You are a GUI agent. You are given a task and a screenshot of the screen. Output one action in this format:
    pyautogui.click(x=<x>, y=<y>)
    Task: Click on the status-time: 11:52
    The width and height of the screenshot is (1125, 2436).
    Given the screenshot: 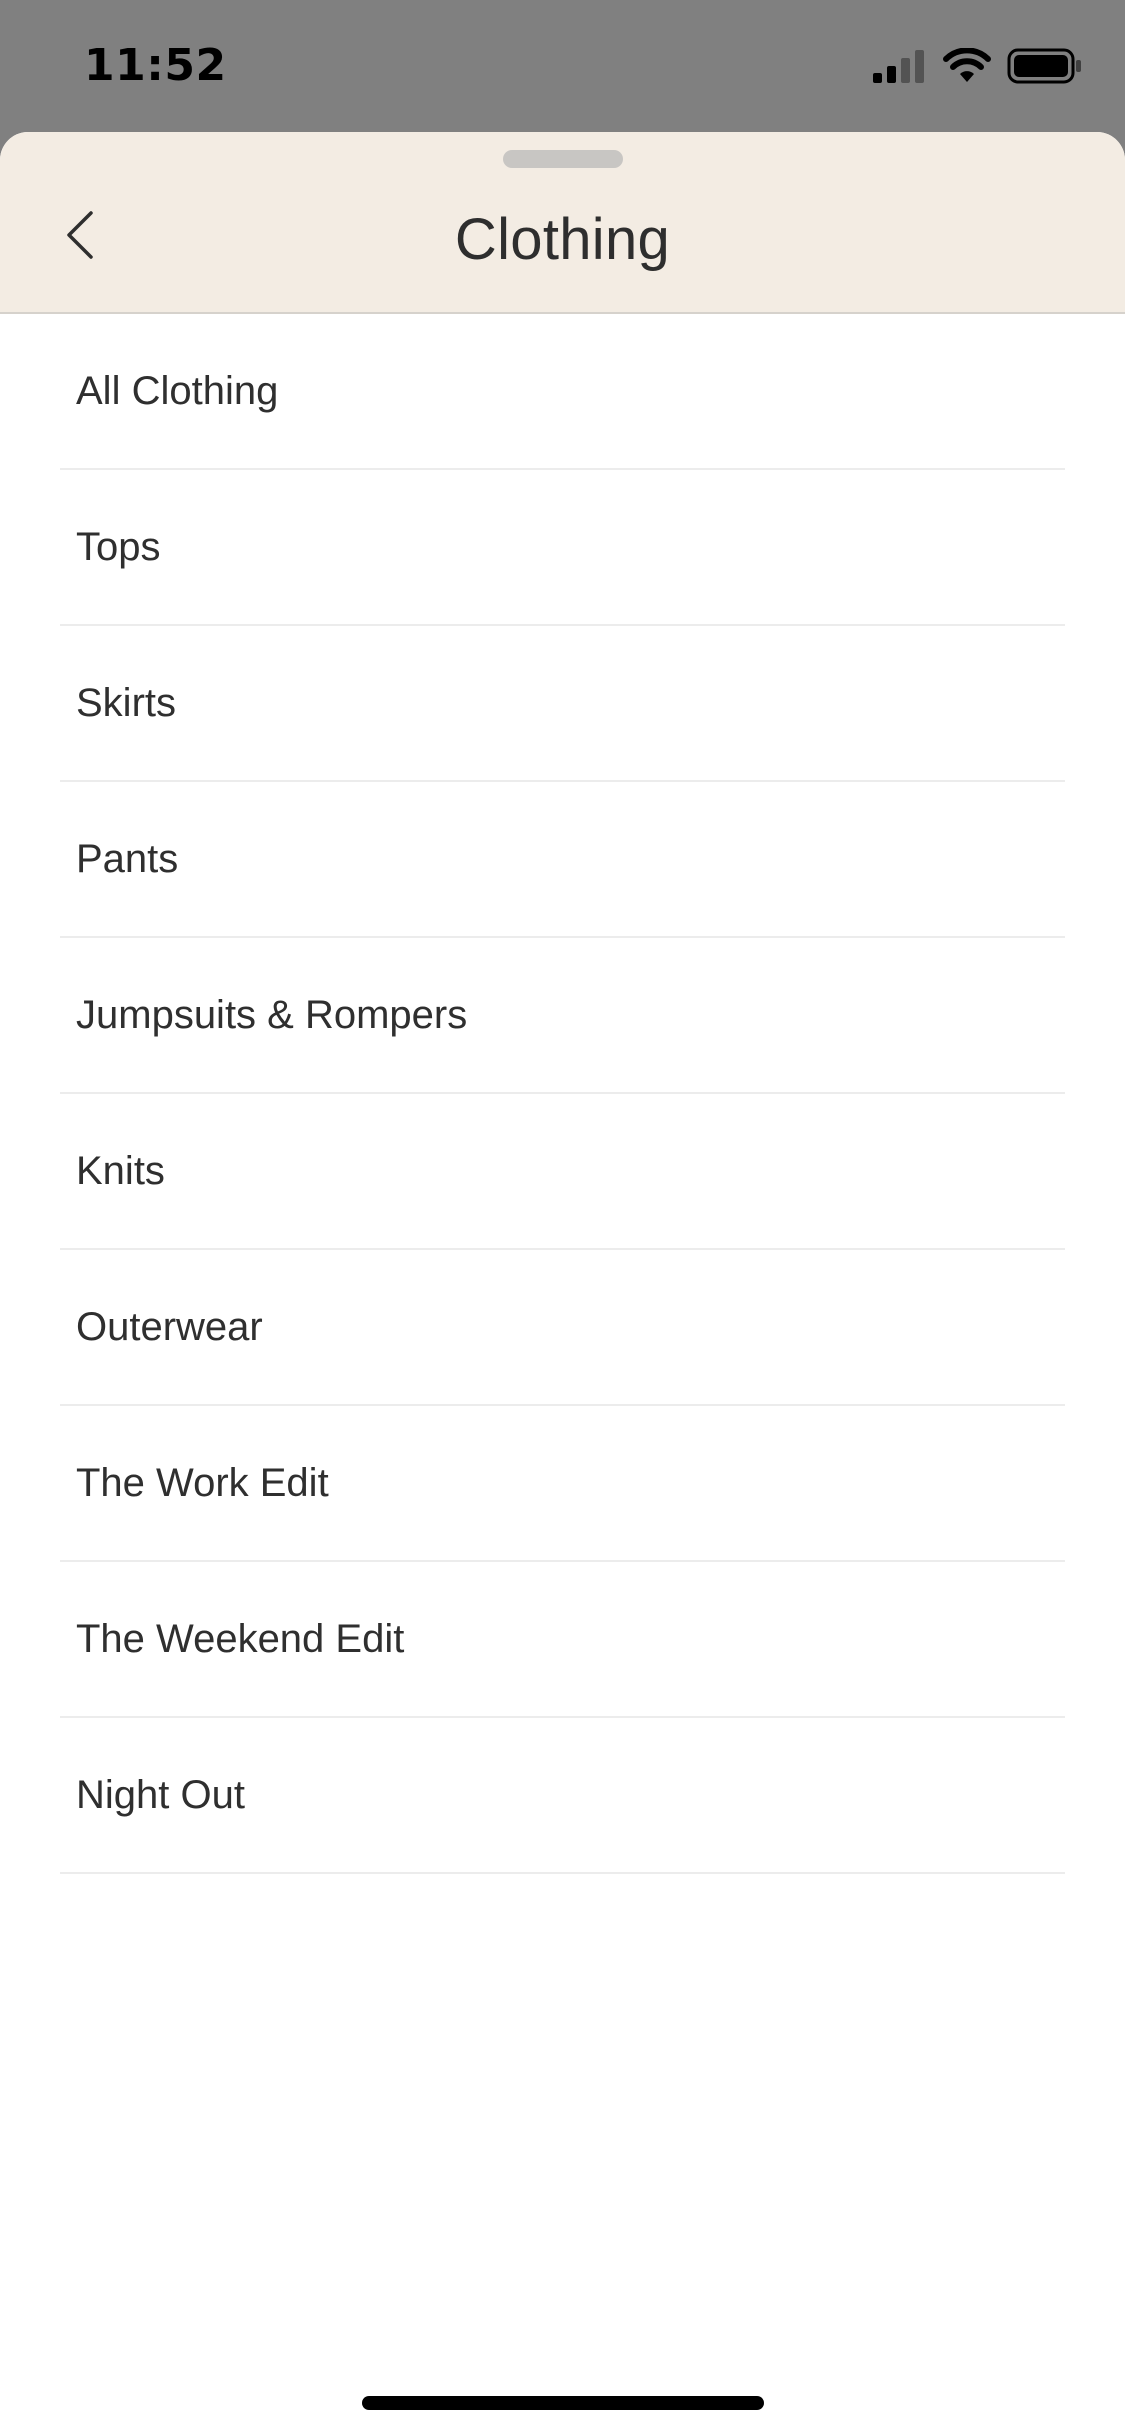 What is the action you would take?
    pyautogui.click(x=155, y=65)
    